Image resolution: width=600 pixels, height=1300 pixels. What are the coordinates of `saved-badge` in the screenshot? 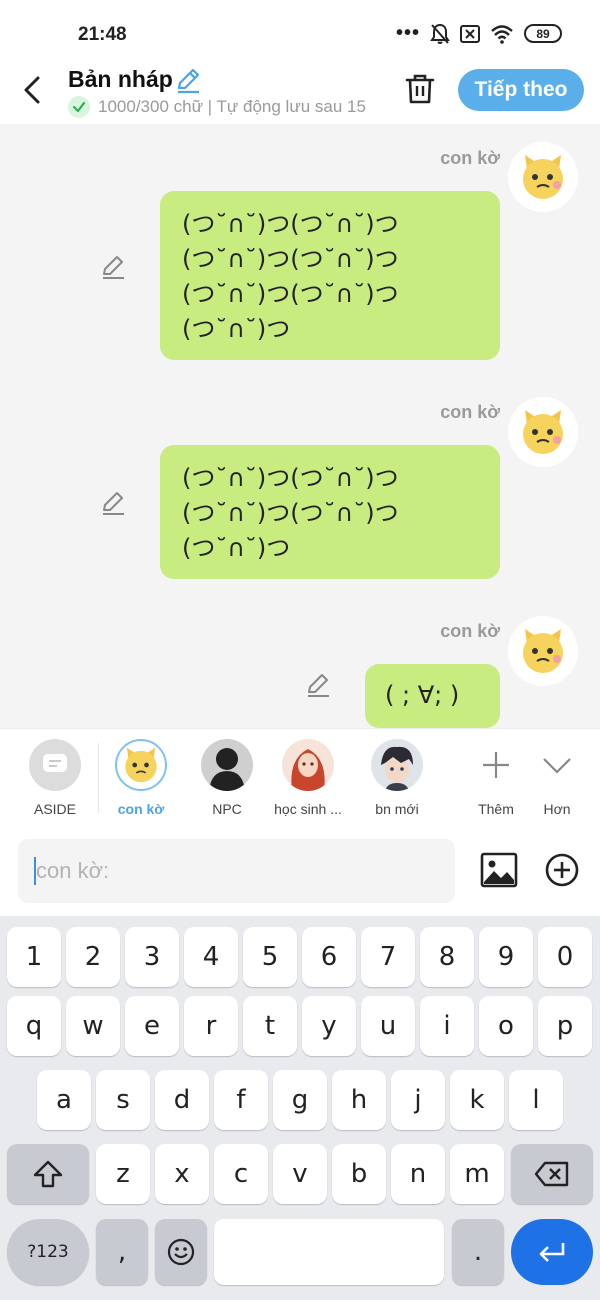 It's located at (79, 107).